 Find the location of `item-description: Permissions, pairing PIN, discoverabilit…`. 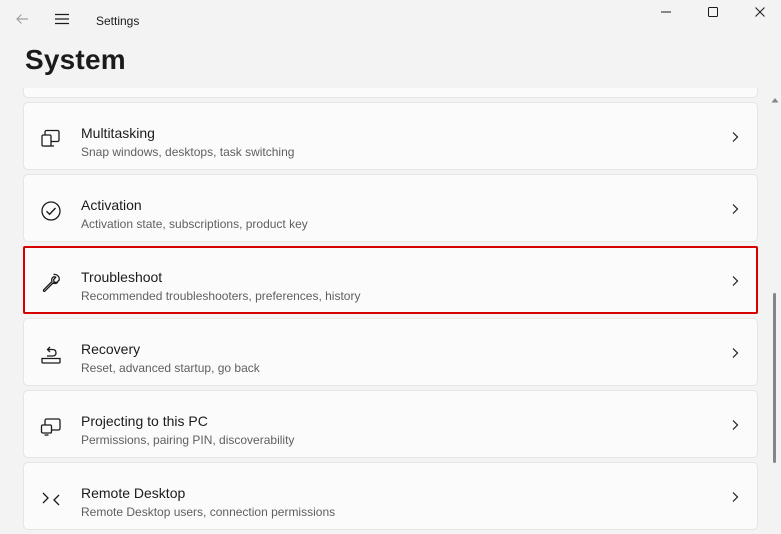

item-description: Permissions, pairing PIN, discoverabilit… is located at coordinates (188, 440).